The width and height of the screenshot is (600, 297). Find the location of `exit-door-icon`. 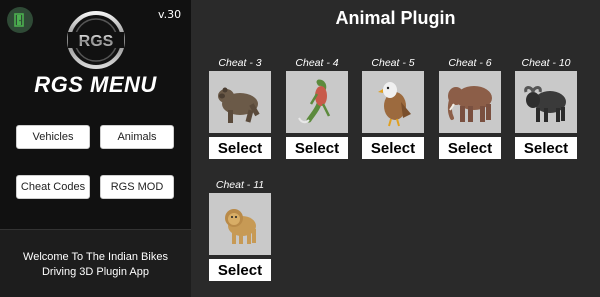

exit-door-icon is located at coordinates (19, 20).